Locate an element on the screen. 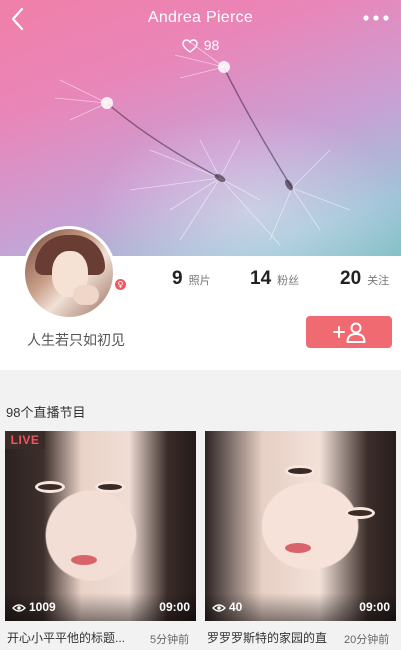  stats-row: 9 照片 14 粉丝 20 关注 is located at coordinates (275, 283).